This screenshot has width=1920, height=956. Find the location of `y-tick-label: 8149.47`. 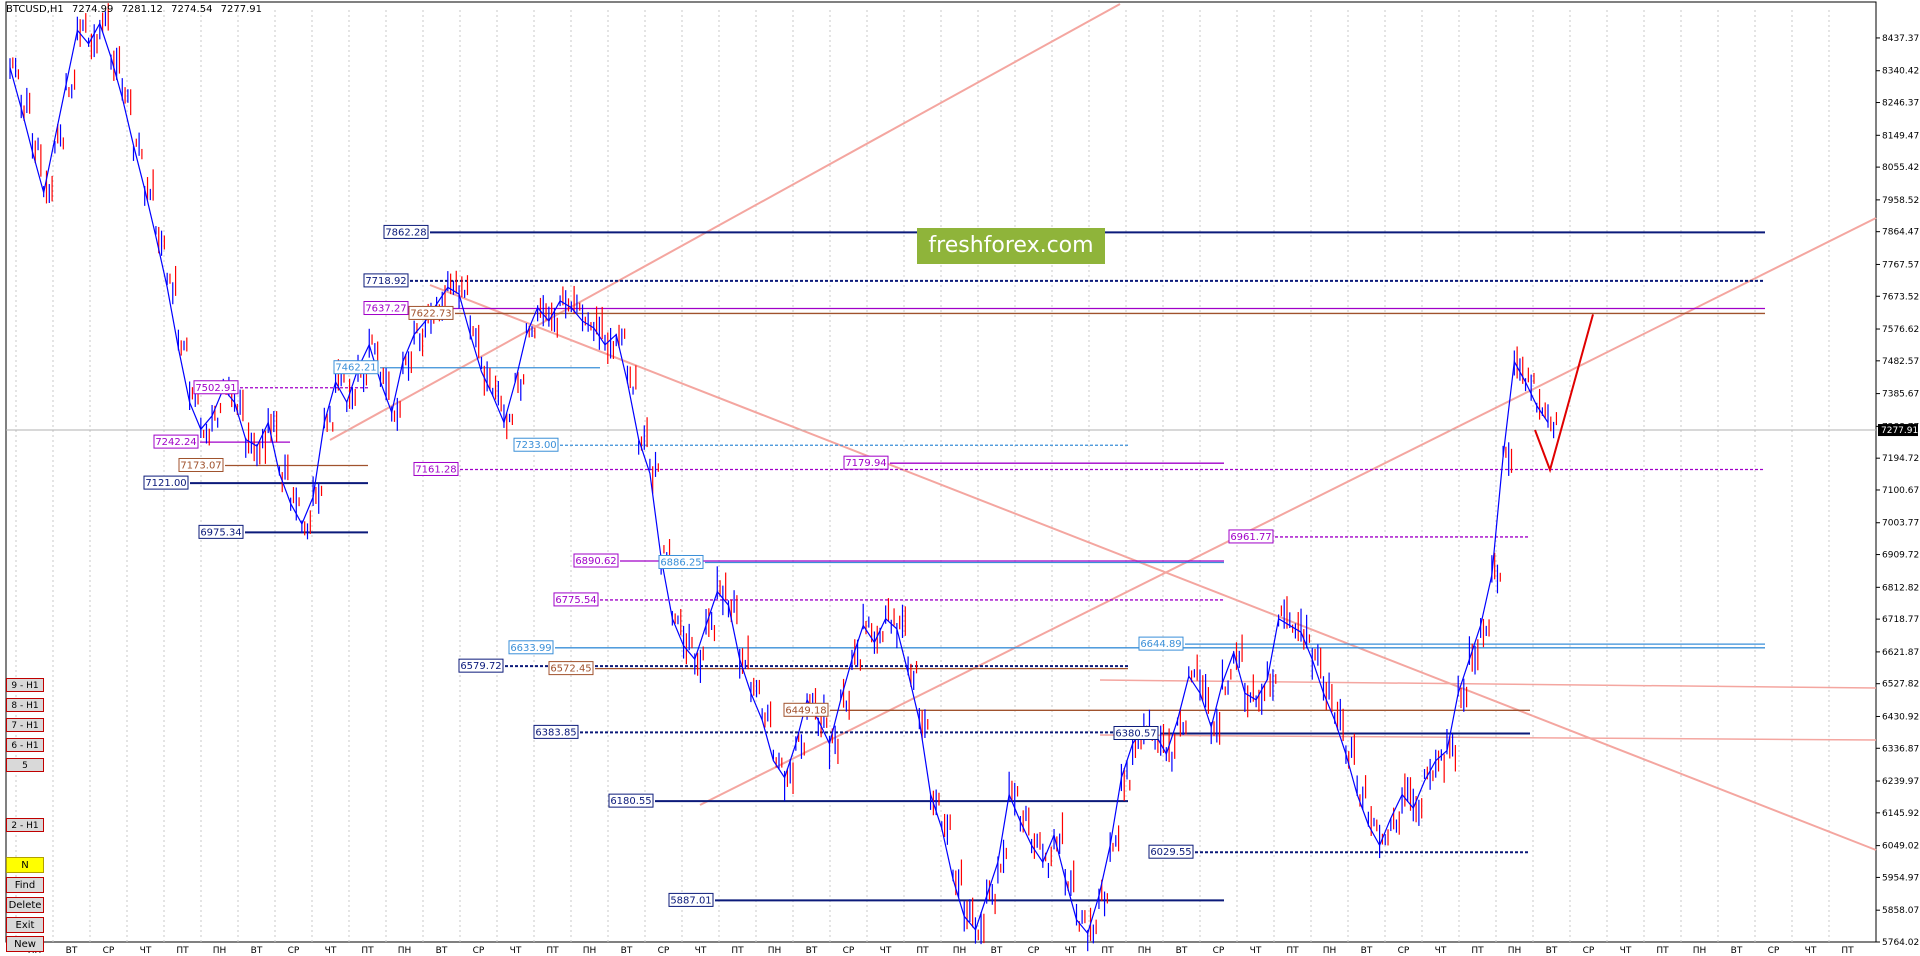

y-tick-label: 8149.47 is located at coordinates (1900, 136).